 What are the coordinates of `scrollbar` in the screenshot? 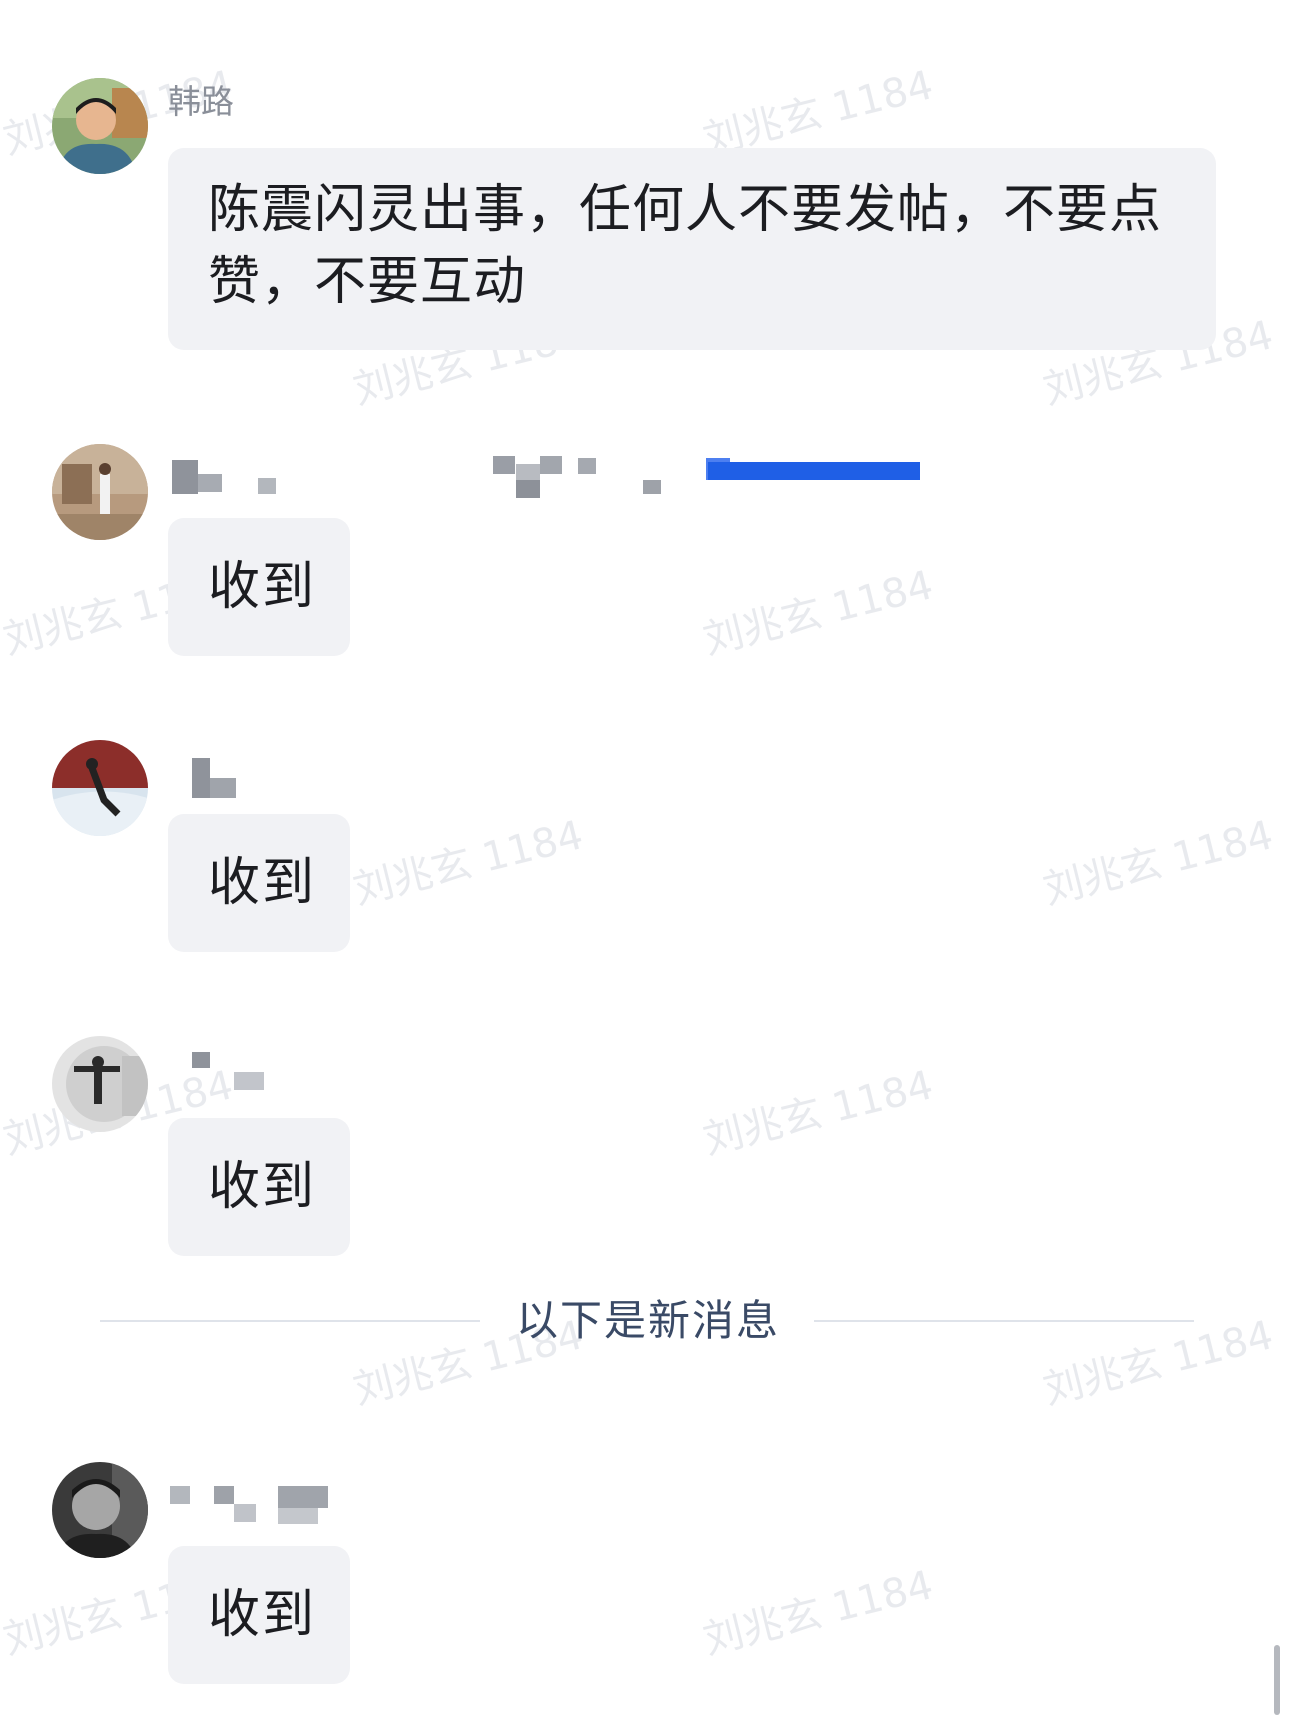 It's located at (1277, 1680).